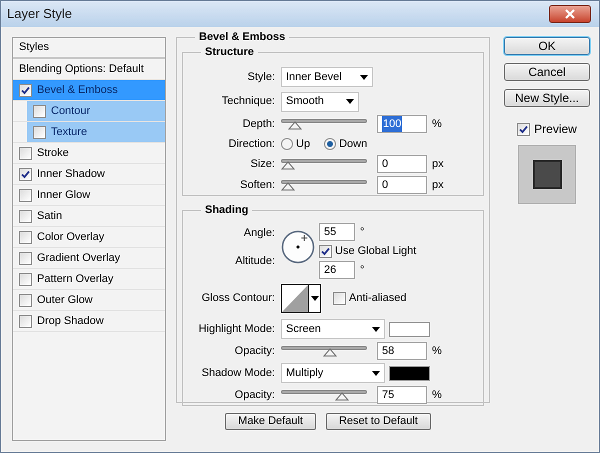 This screenshot has width=600, height=453. I want to click on close-icon, so click(570, 14).